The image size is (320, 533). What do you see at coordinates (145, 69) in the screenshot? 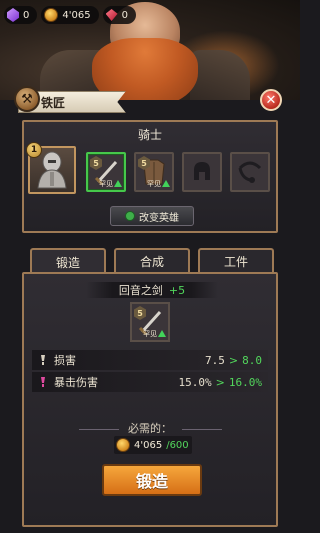
I see `dwarf-beard` at bounding box center [145, 69].